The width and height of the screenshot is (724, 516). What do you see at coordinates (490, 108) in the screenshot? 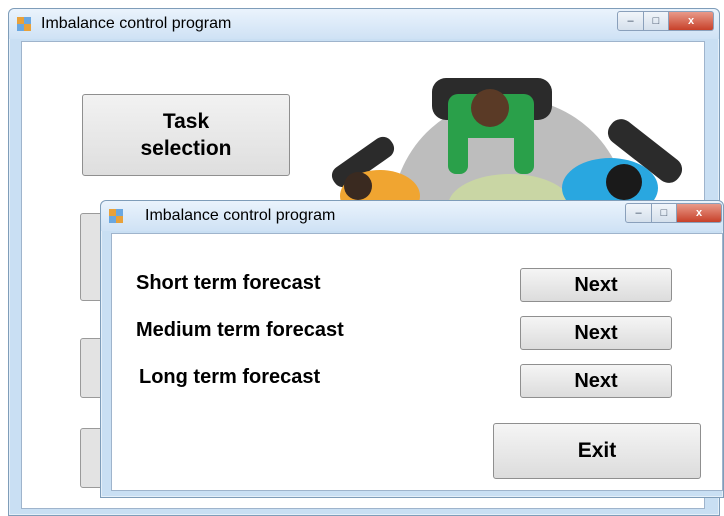
I see `person-green-head` at bounding box center [490, 108].